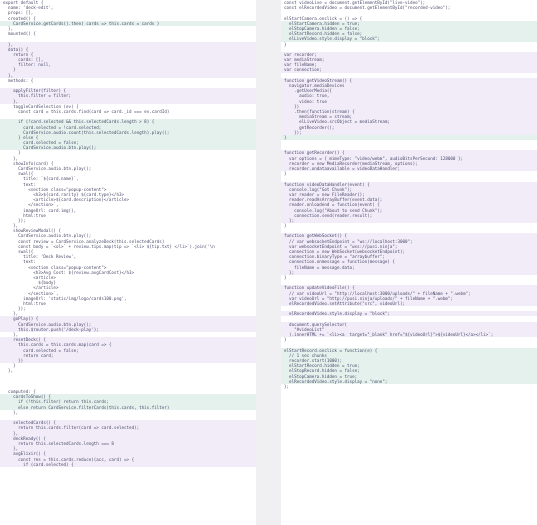 Image resolution: width=537 pixels, height=525 pixels. Describe the element at coordinates (128, 464) in the screenshot. I see `code-line: if (card.selected) {` at that location.